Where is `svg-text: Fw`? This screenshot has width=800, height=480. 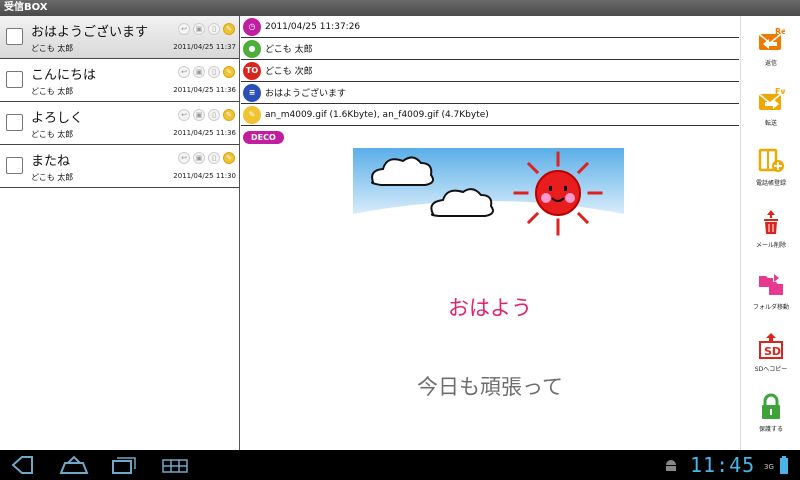
svg-text: Fw is located at coordinates (780, 91).